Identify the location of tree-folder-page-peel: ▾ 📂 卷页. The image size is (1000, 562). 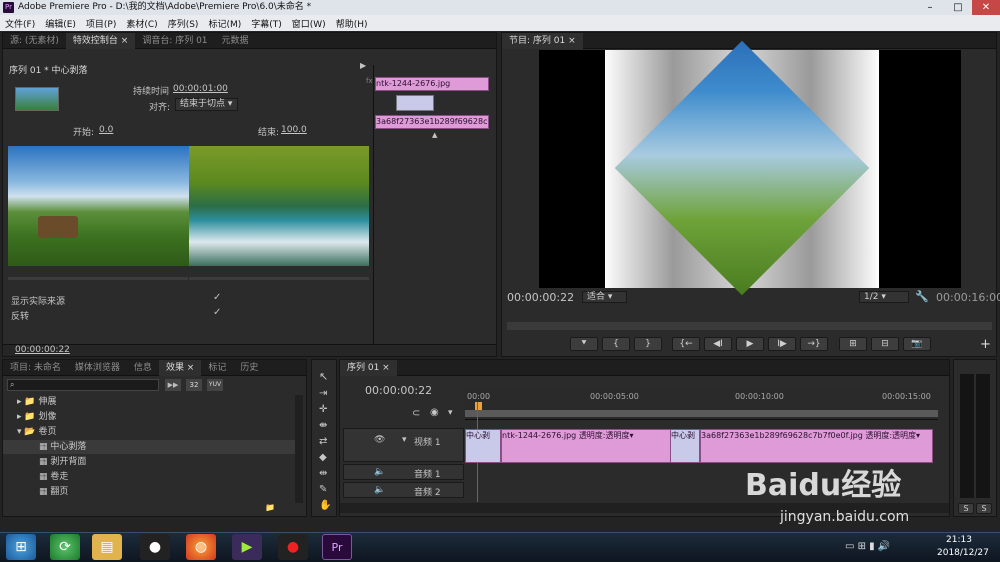
(153, 432).